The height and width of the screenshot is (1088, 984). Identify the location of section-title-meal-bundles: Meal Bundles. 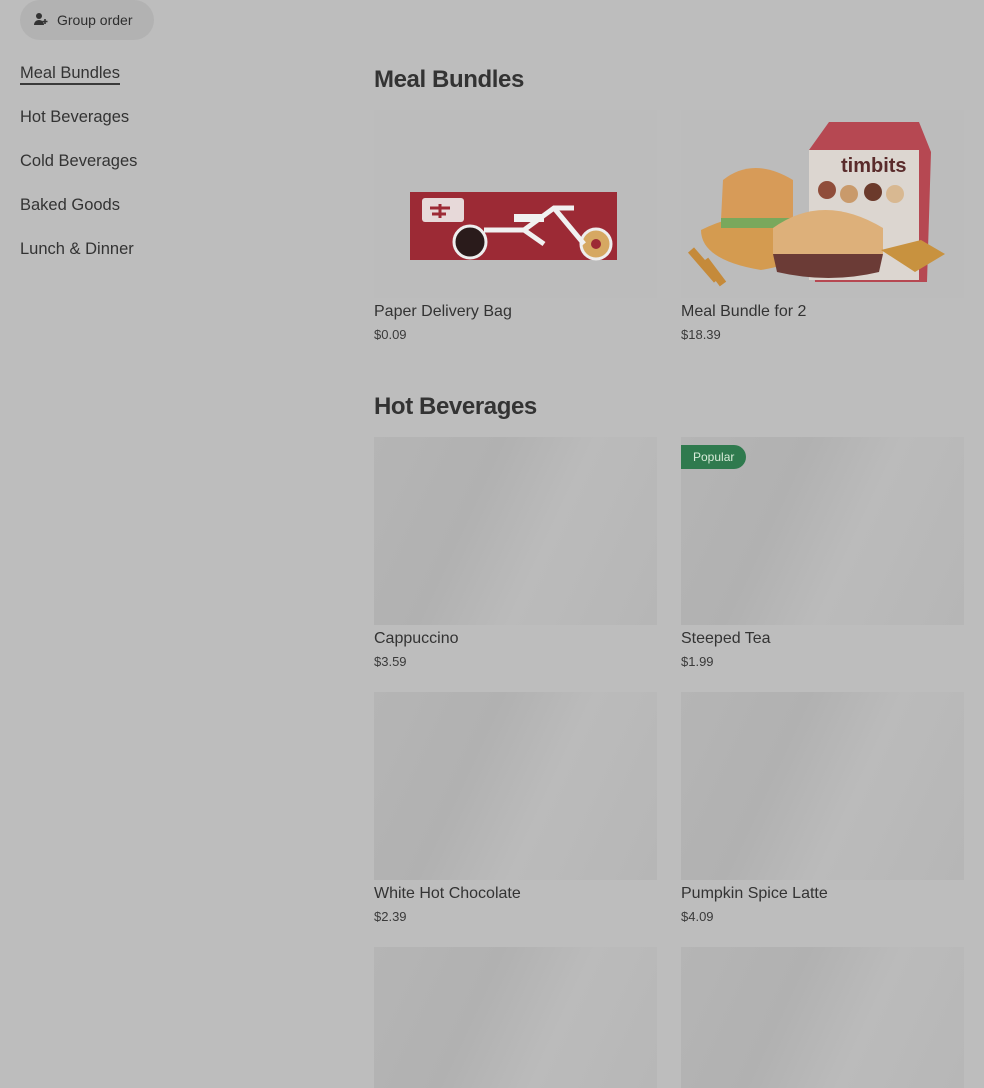
(449, 79).